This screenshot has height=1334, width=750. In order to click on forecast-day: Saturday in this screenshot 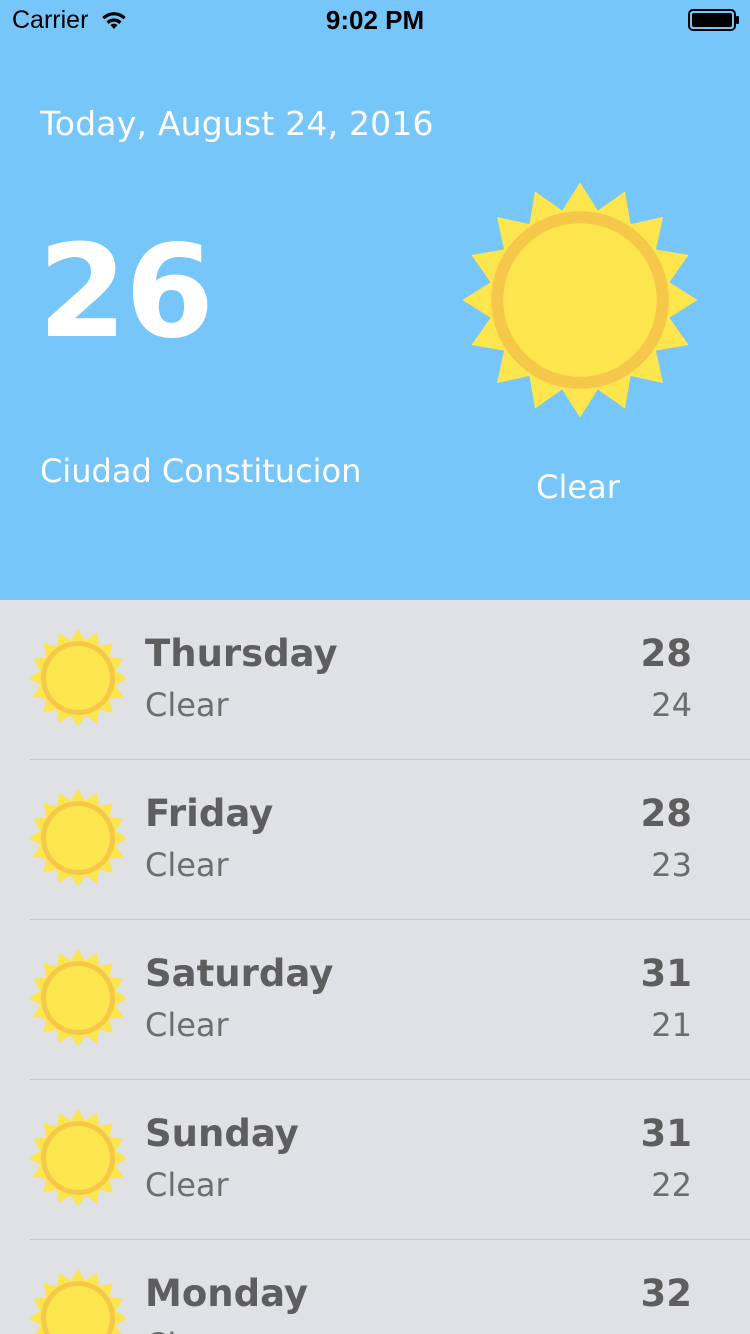, I will do `click(239, 973)`.